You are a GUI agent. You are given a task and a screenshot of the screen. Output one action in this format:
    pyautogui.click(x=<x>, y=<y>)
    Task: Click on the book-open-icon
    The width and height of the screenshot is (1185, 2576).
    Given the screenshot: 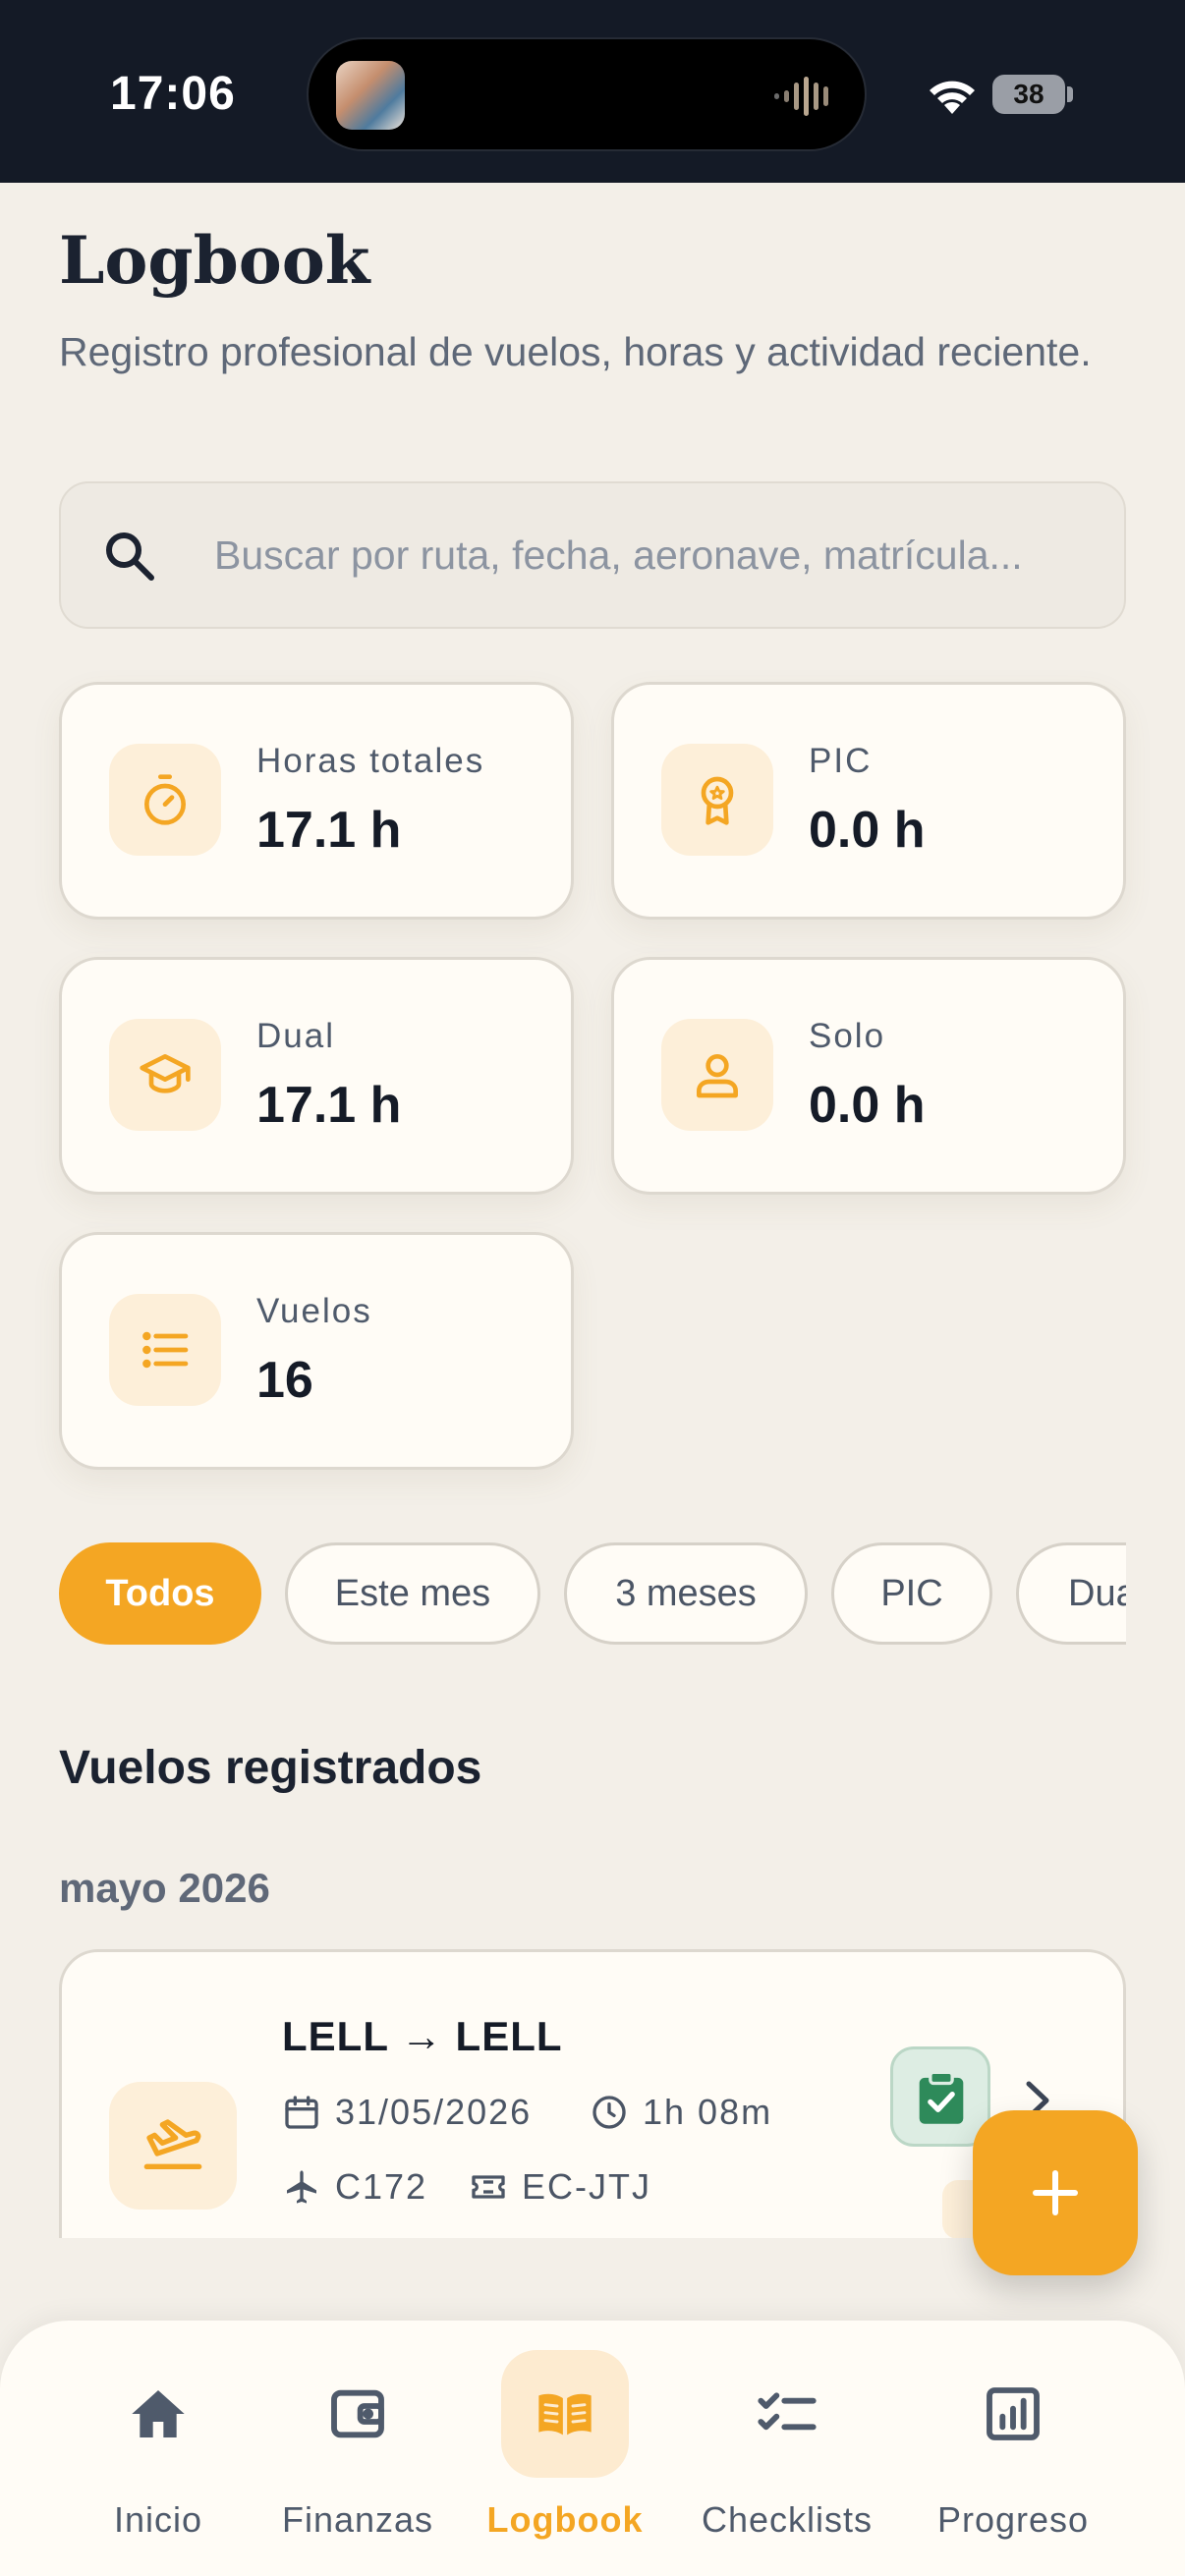 What is the action you would take?
    pyautogui.click(x=565, y=2414)
    